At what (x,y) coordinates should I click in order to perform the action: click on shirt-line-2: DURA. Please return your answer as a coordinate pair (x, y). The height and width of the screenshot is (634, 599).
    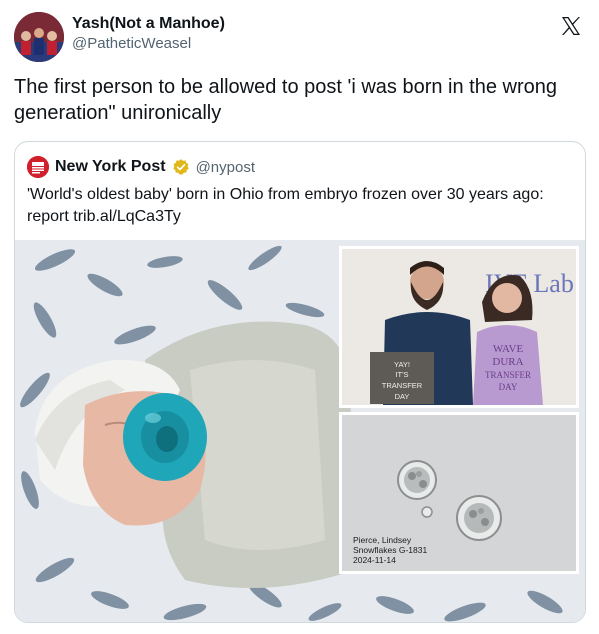
    Looking at the image, I should click on (507, 362).